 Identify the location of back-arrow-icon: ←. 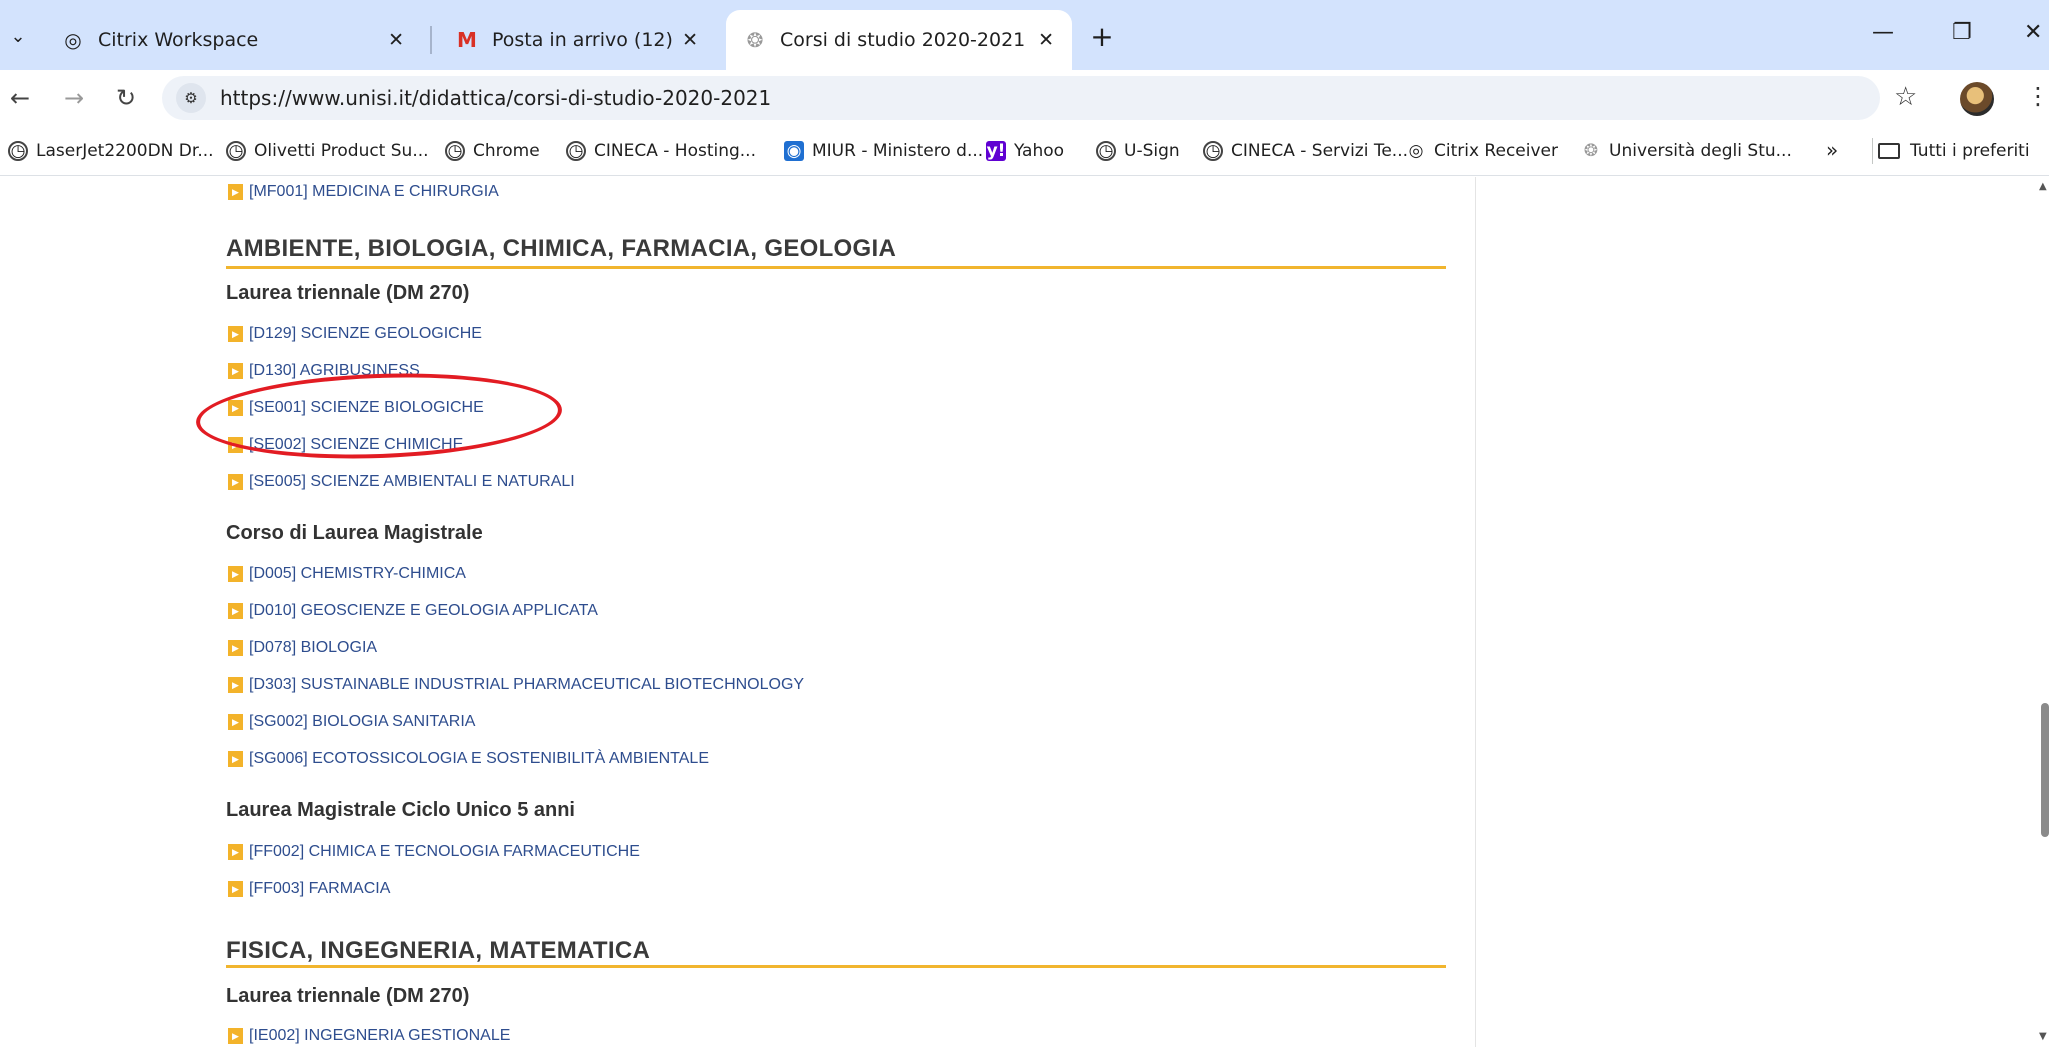
(20, 98).